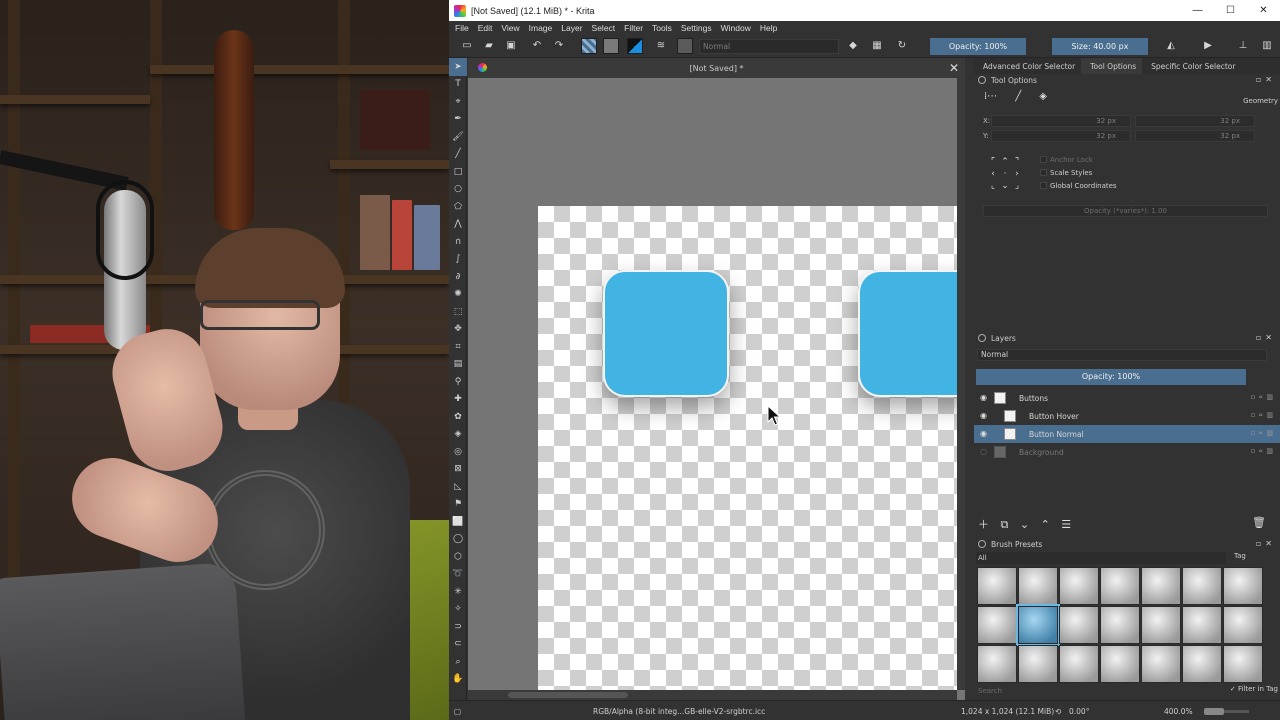 This screenshot has width=1280, height=720. What do you see at coordinates (1191, 66) in the screenshot?
I see `tab-specific-color-selector: Specific Color Selector` at bounding box center [1191, 66].